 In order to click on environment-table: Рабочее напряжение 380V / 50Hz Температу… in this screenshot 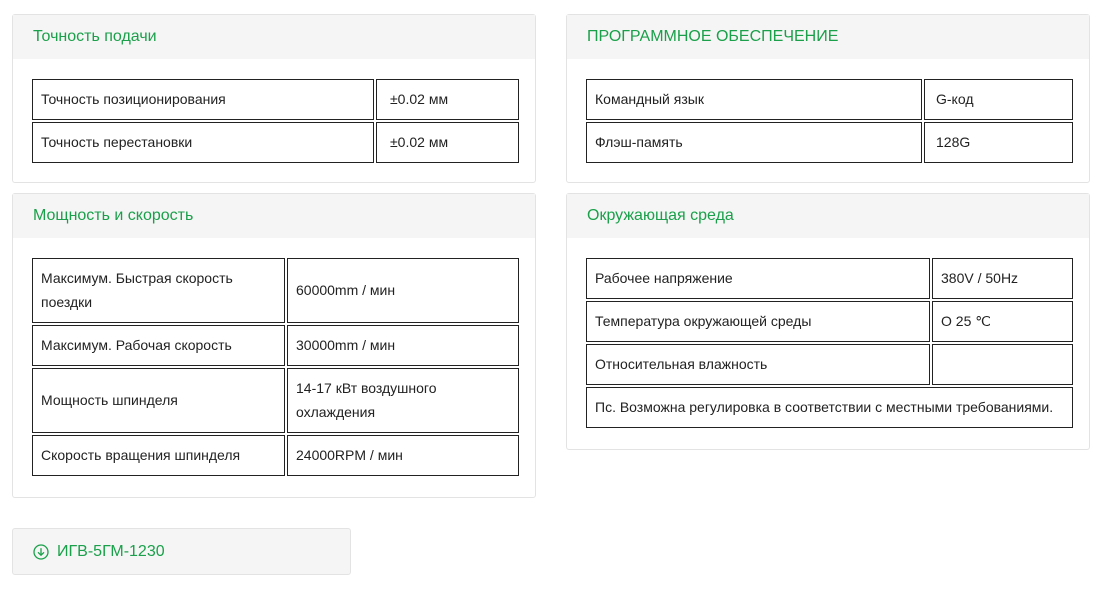, I will do `click(829, 343)`.